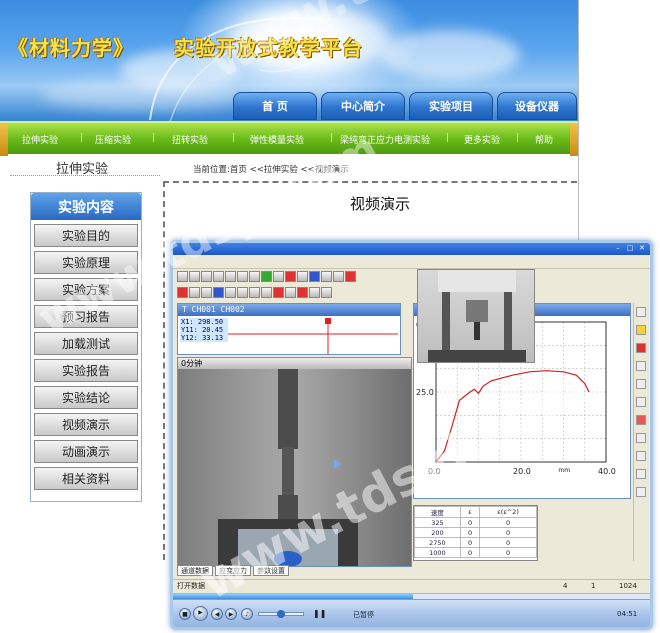  Describe the element at coordinates (385, 139) in the screenshot. I see `nav-beam-bending: 梁纯弯正应力电测实验` at that location.